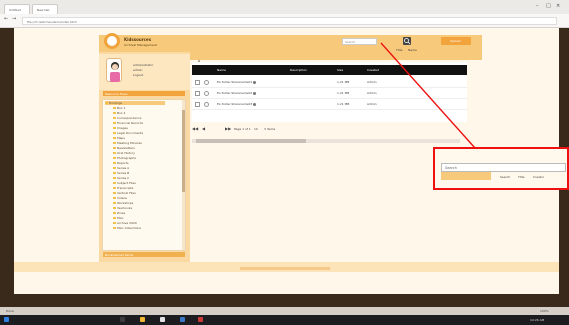  Describe the element at coordinates (119, 113) in the screenshot. I see `tree-item: Box 2` at that location.